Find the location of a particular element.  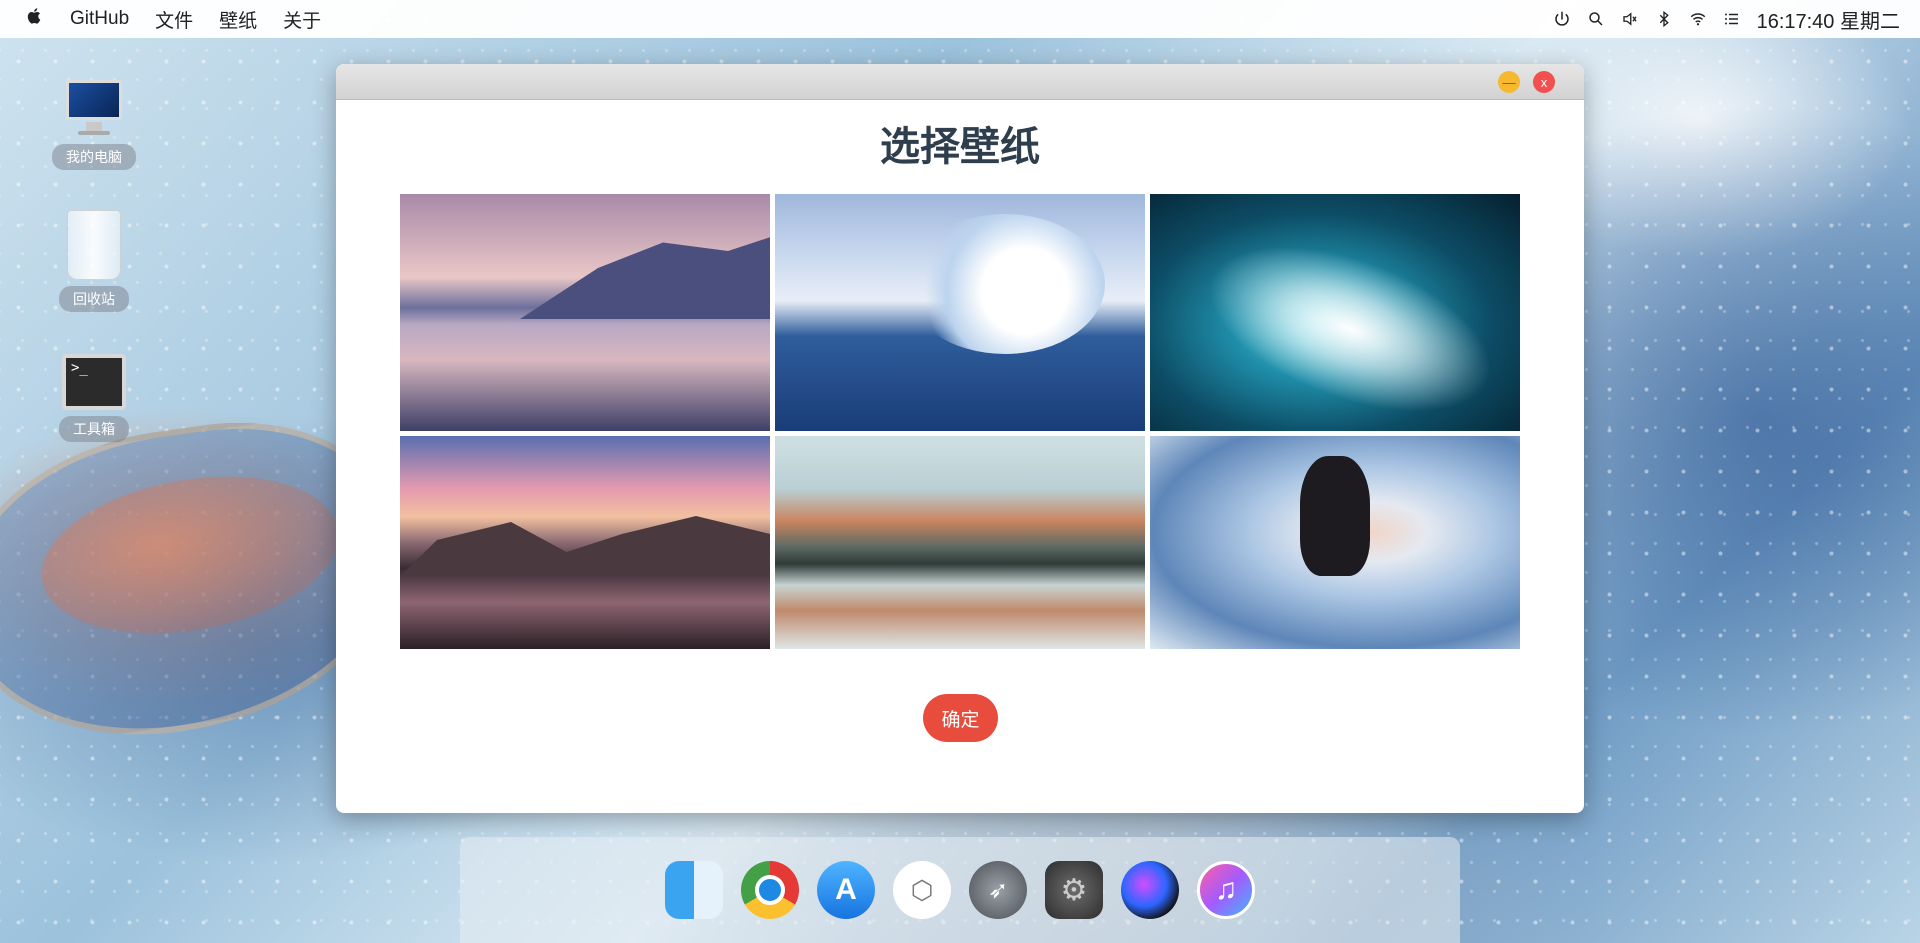

launchpad-icon: ➶ is located at coordinates (998, 890).